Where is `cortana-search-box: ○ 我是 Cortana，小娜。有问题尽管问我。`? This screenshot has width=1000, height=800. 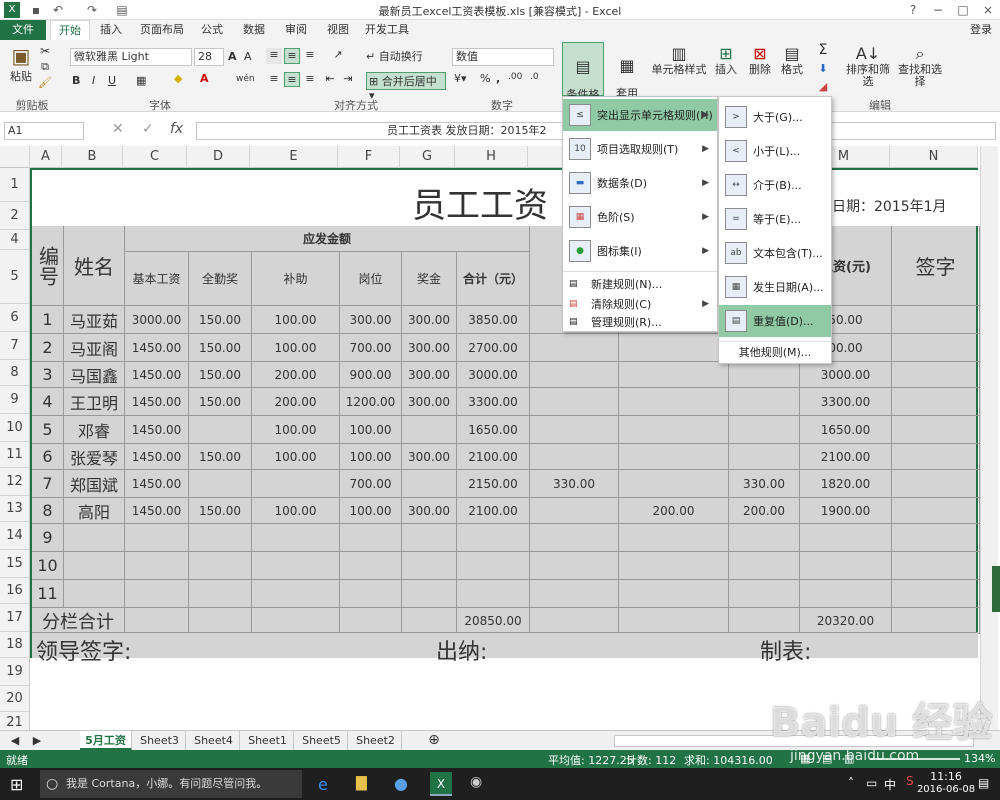 cortana-search-box: ○ 我是 Cortana，小娜。有问题尽管问我。 is located at coordinates (171, 784).